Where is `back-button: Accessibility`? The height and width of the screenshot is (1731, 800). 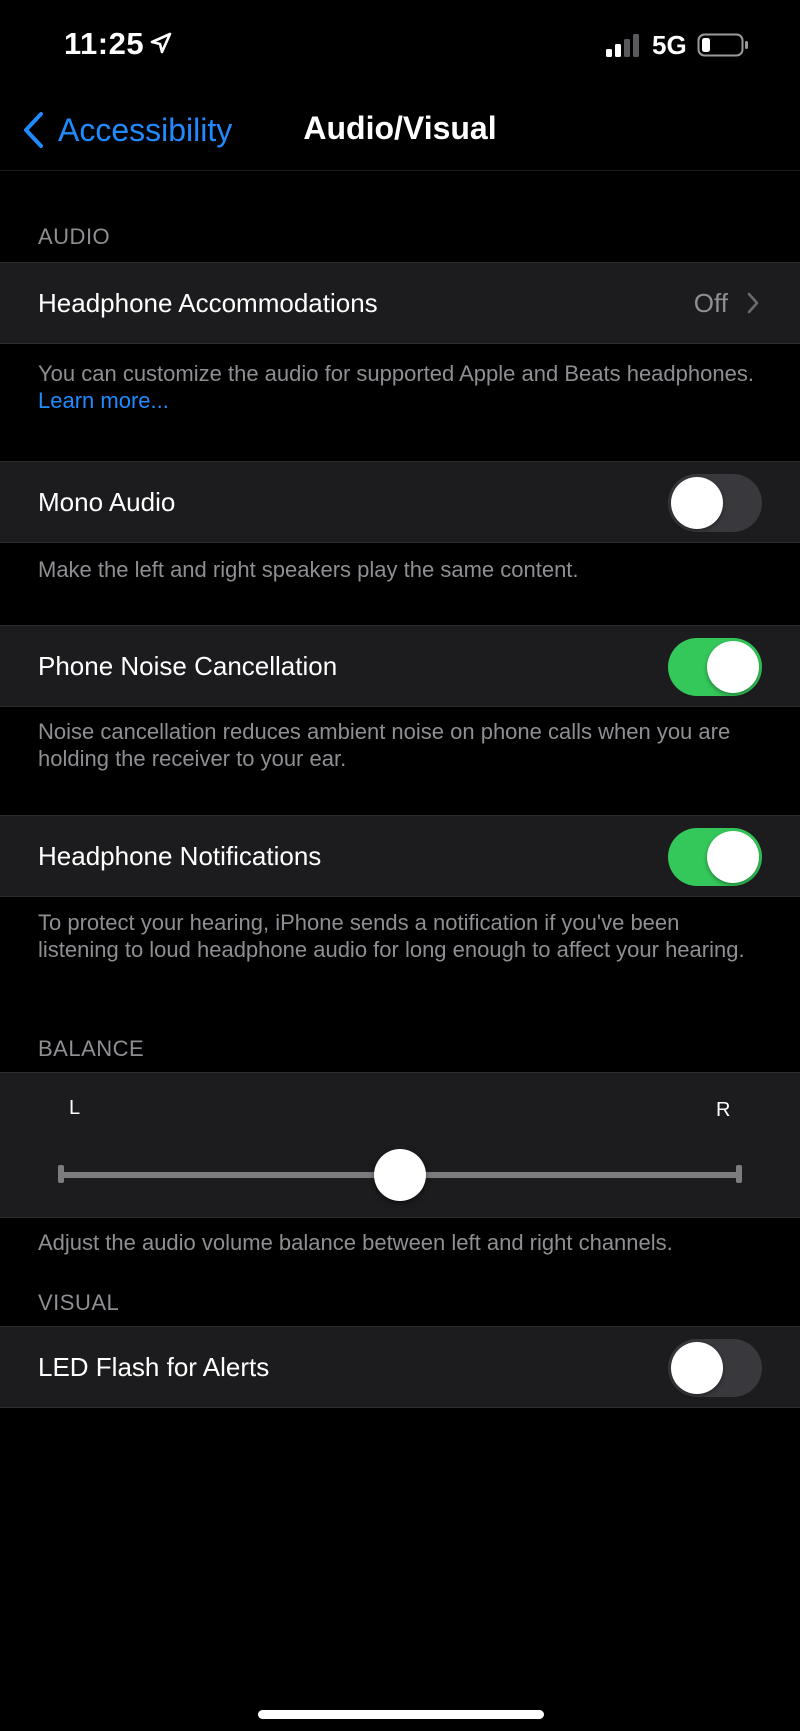 back-button: Accessibility is located at coordinates (127, 130).